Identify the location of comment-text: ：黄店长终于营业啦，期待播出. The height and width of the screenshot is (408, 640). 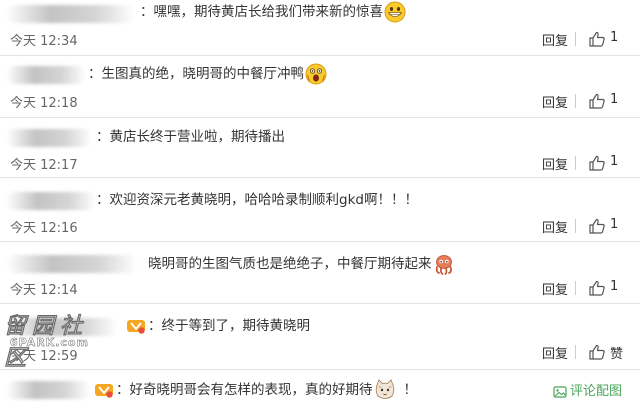
(190, 137).